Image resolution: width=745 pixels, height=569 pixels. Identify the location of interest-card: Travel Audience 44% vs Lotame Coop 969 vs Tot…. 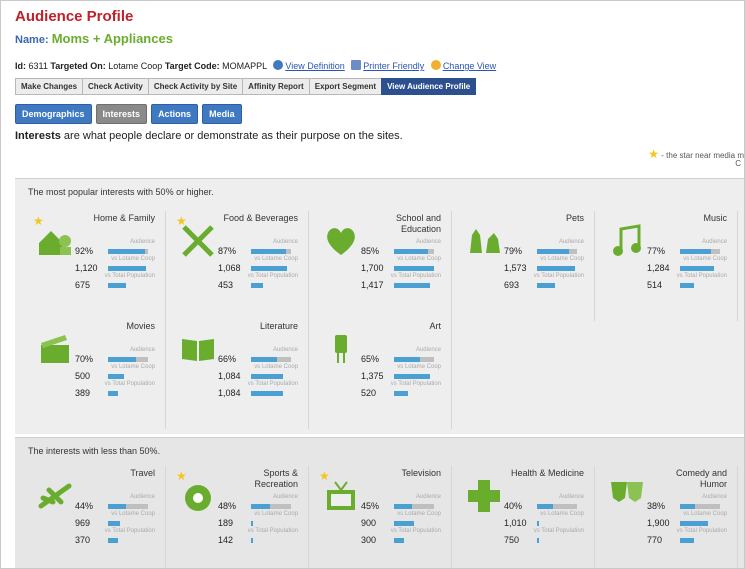
(95, 517).